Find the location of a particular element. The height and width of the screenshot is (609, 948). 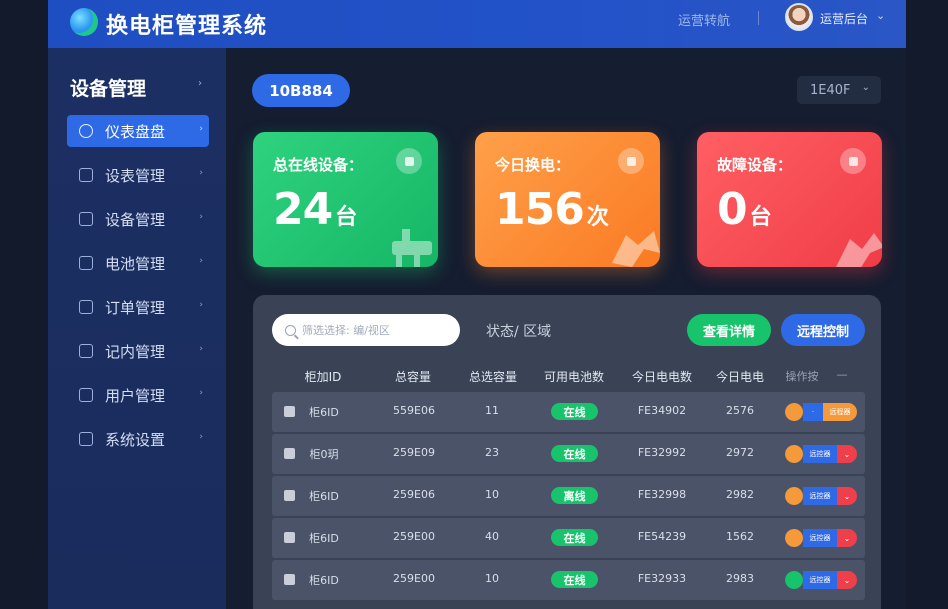

table-row: 柜6ID 559E06 11 在线 FE34902 2576 · 远程器 is located at coordinates (568, 412).